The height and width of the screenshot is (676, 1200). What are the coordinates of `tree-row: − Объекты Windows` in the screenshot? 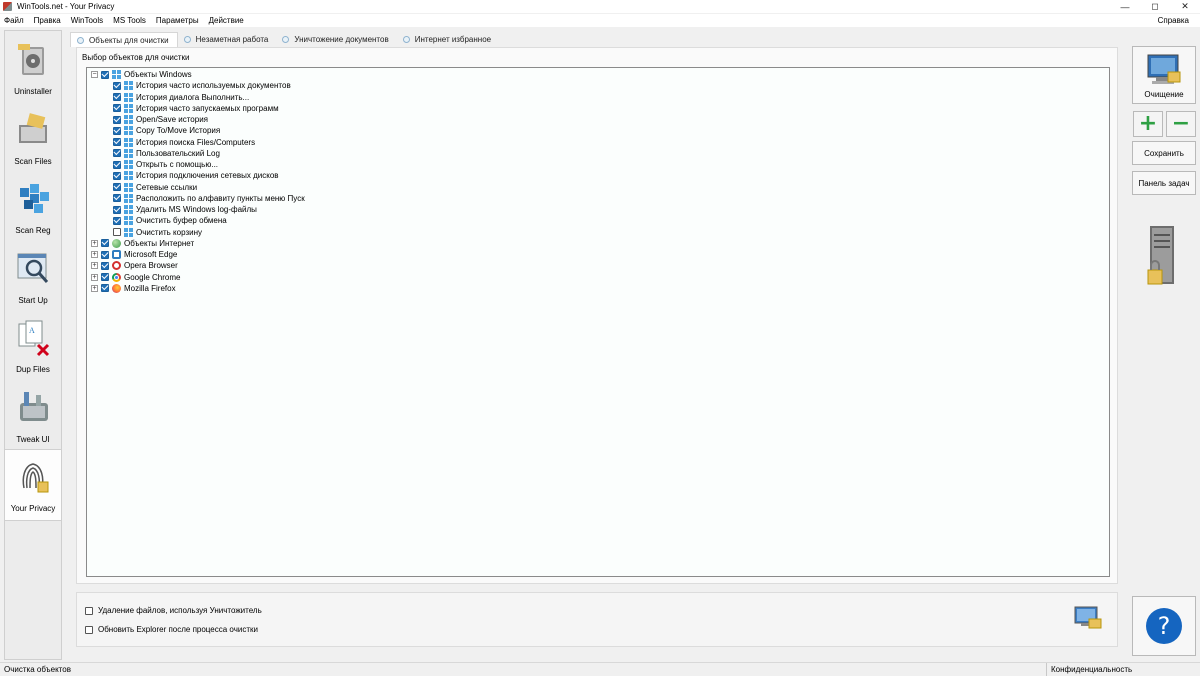 It's located at (141, 74).